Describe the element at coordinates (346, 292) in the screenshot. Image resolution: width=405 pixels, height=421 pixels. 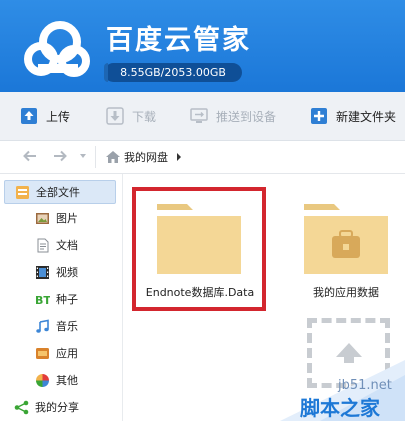
I see `folder-name-app-data: 我的应用数据` at that location.